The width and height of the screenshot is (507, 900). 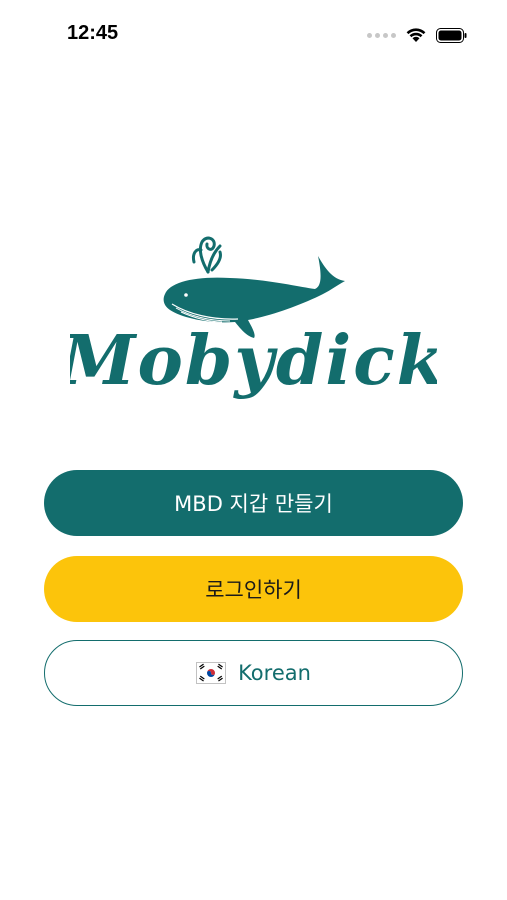 What do you see at coordinates (253, 318) in the screenshot?
I see `mobydick-logo: Mobydick` at bounding box center [253, 318].